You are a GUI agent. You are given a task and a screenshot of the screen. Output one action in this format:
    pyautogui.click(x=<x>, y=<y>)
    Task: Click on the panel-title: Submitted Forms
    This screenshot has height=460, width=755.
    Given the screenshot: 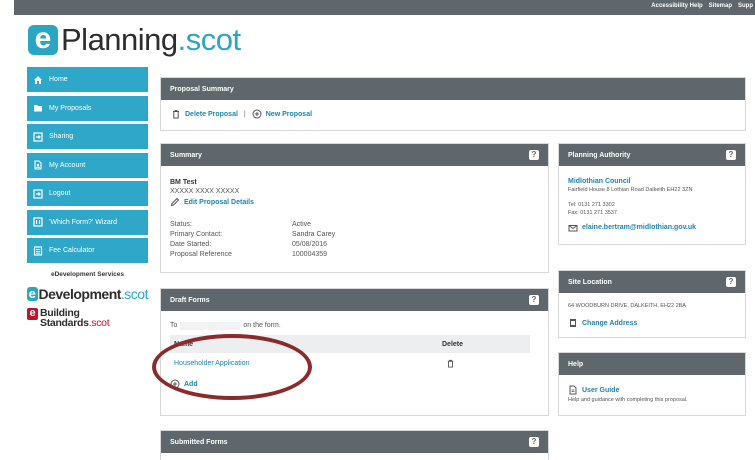 What is the action you would take?
    pyautogui.click(x=199, y=442)
    